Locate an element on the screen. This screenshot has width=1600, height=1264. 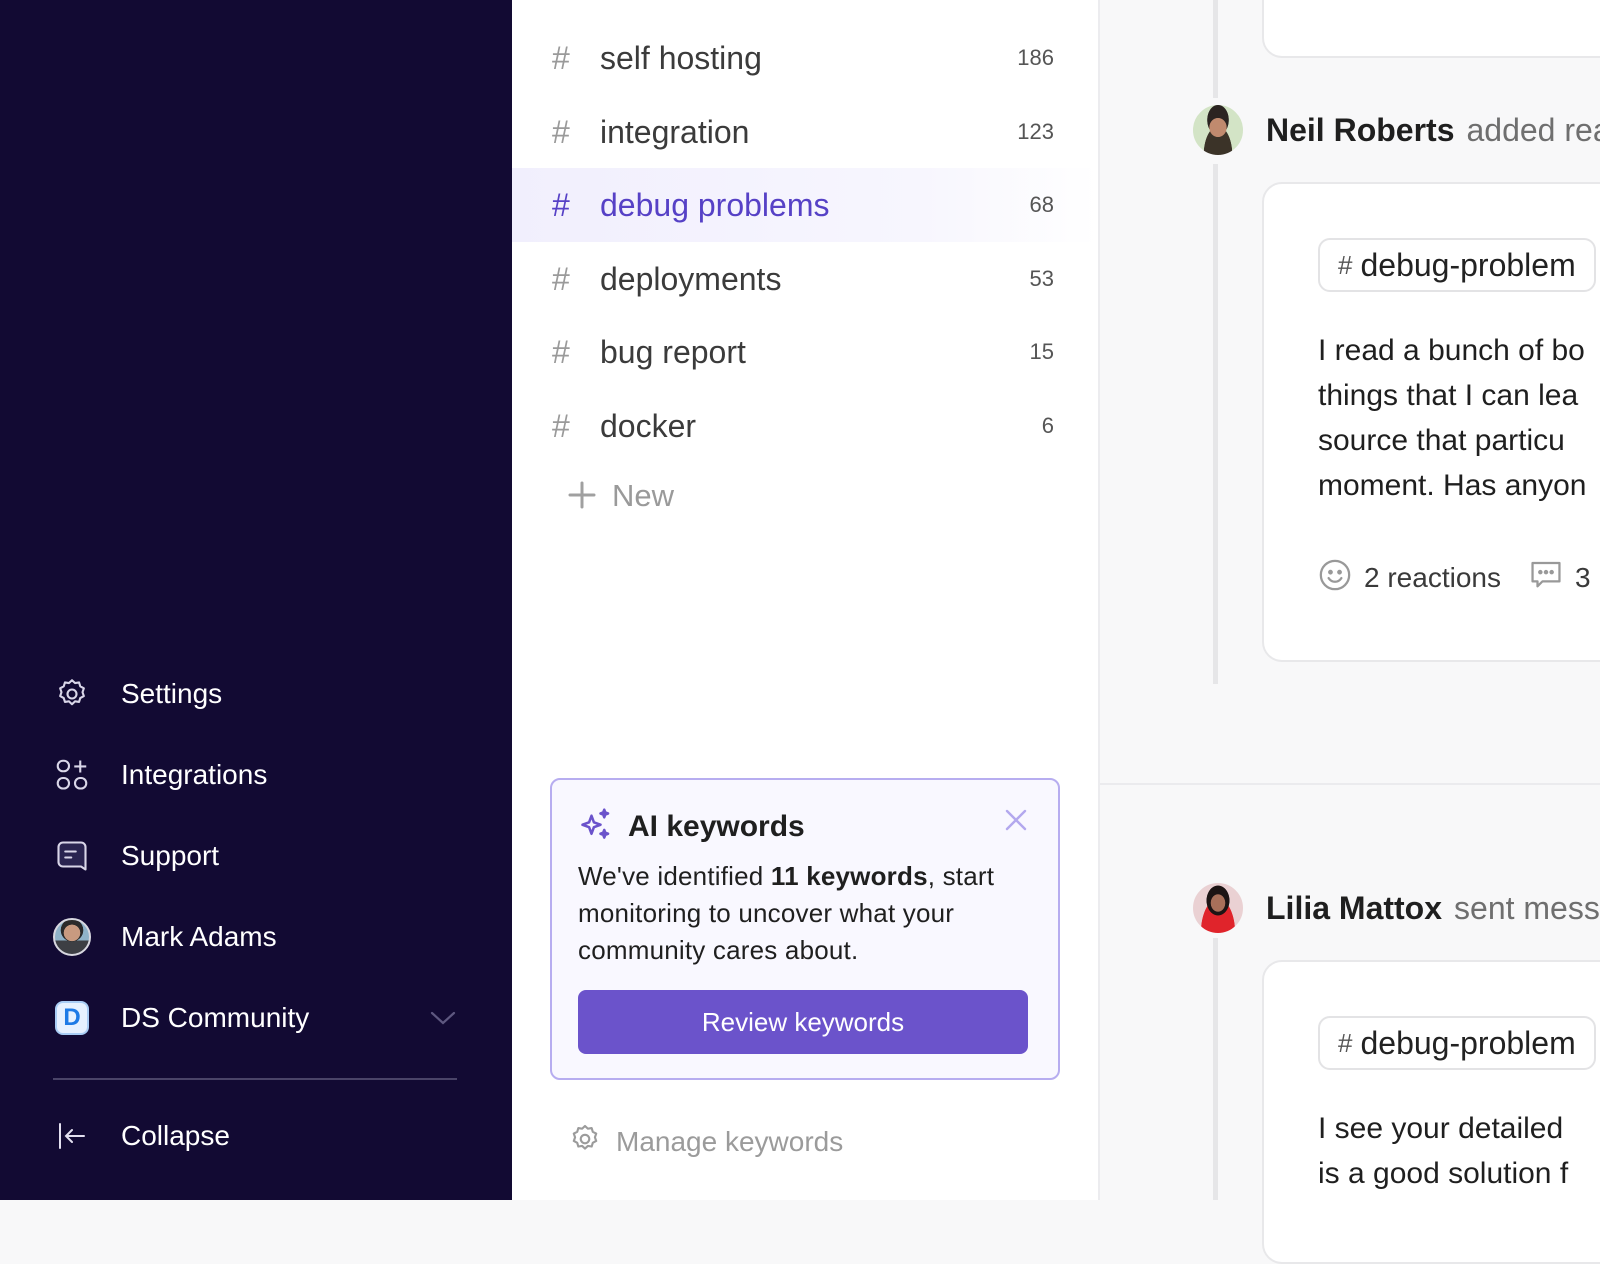
keyword-label: self hosting is located at coordinates (681, 57).